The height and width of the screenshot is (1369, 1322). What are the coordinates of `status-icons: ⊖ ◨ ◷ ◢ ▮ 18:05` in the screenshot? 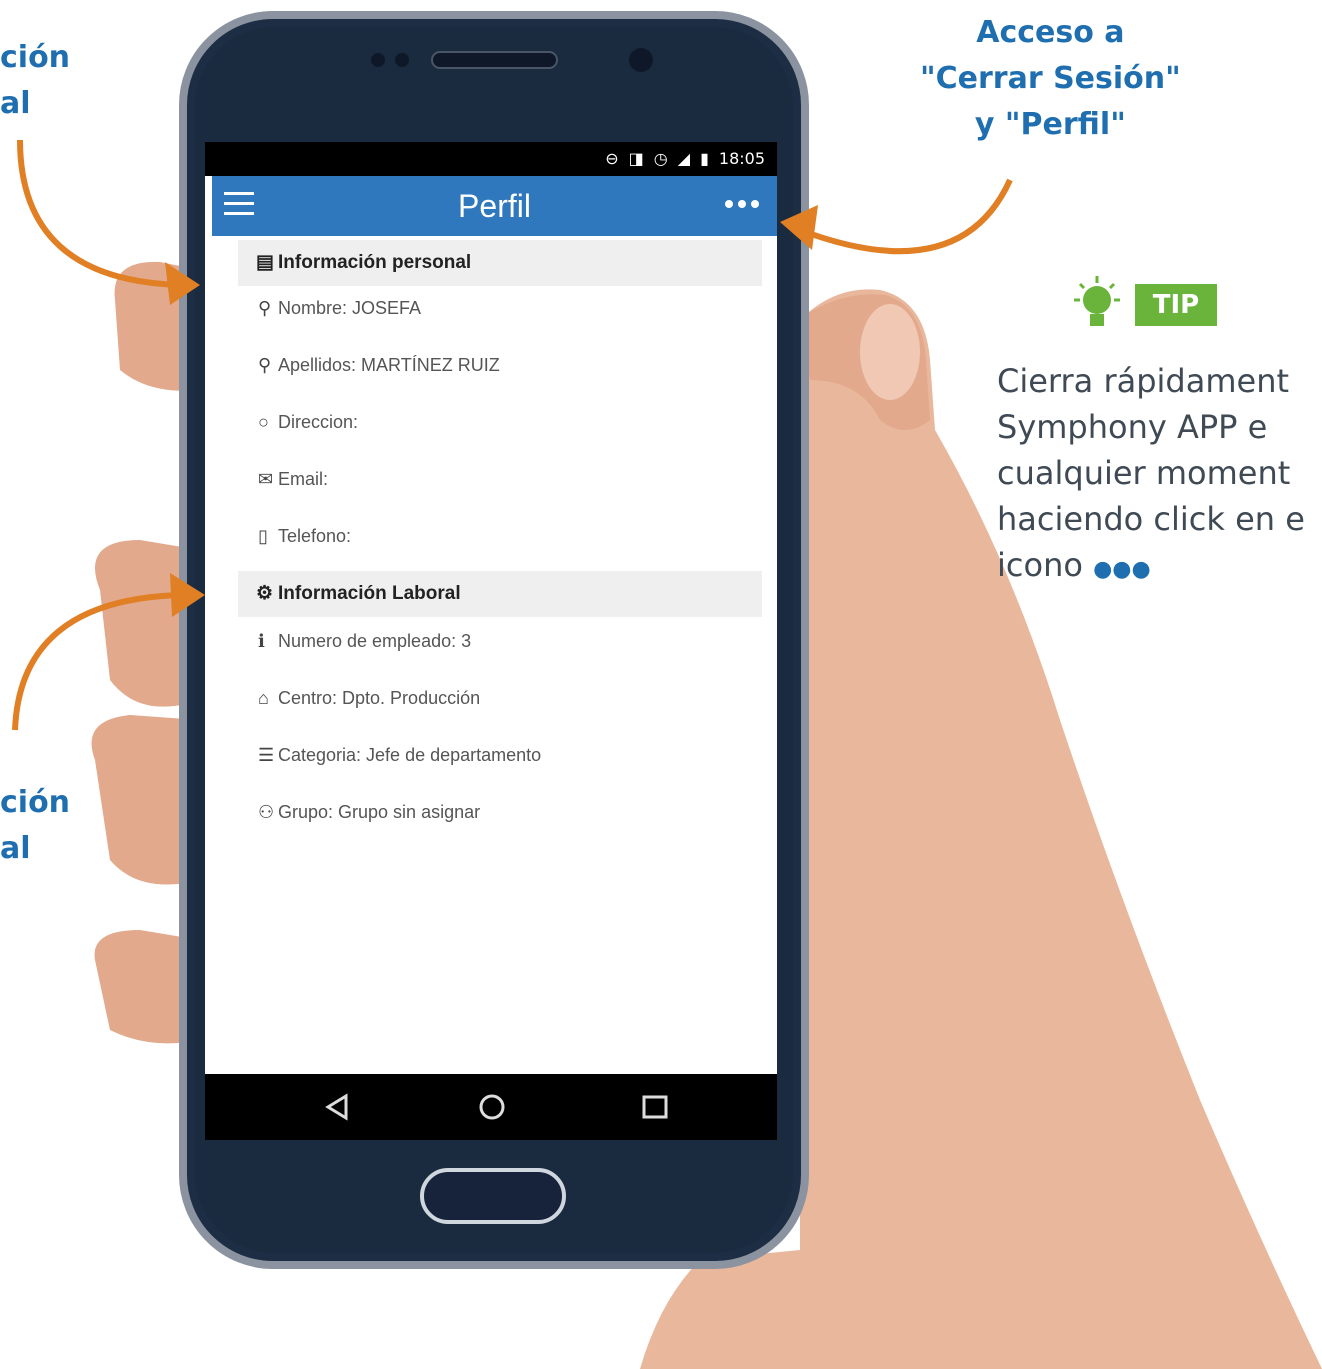 It's located at (685, 159).